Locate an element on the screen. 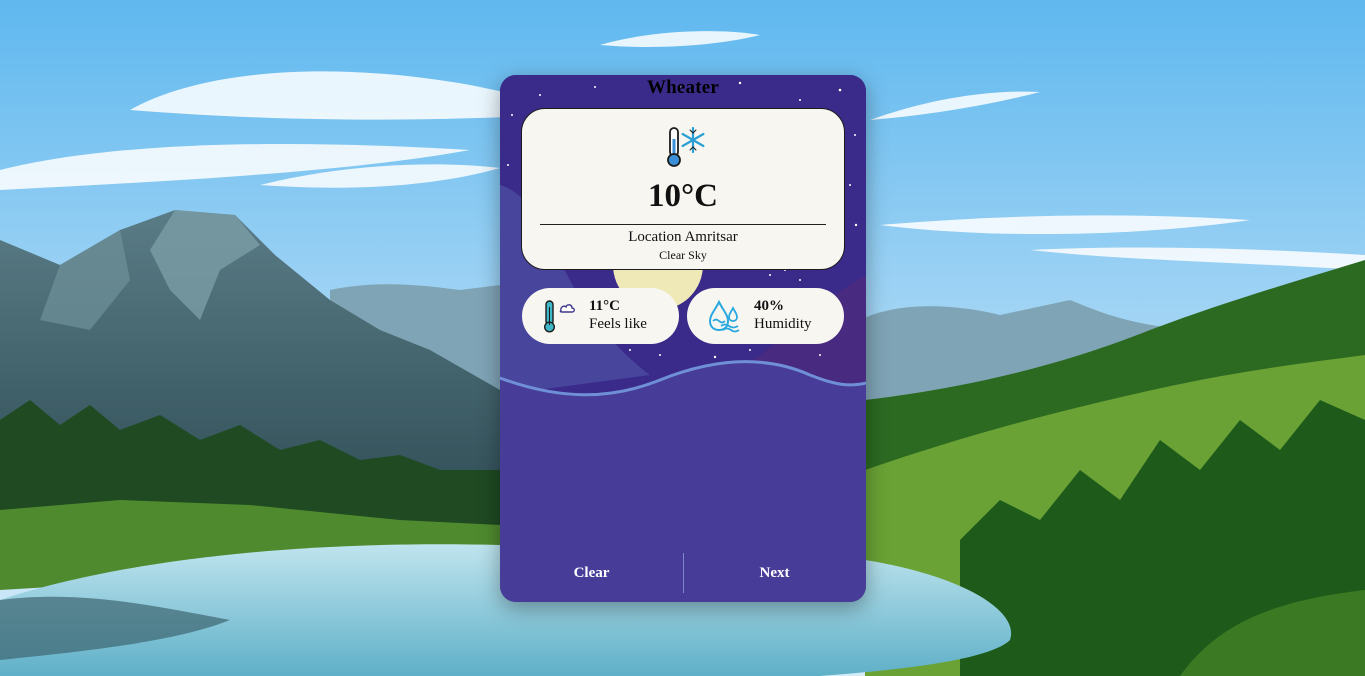 The image size is (1365, 676). thermometer-cloud-icon is located at coordinates (559, 316).